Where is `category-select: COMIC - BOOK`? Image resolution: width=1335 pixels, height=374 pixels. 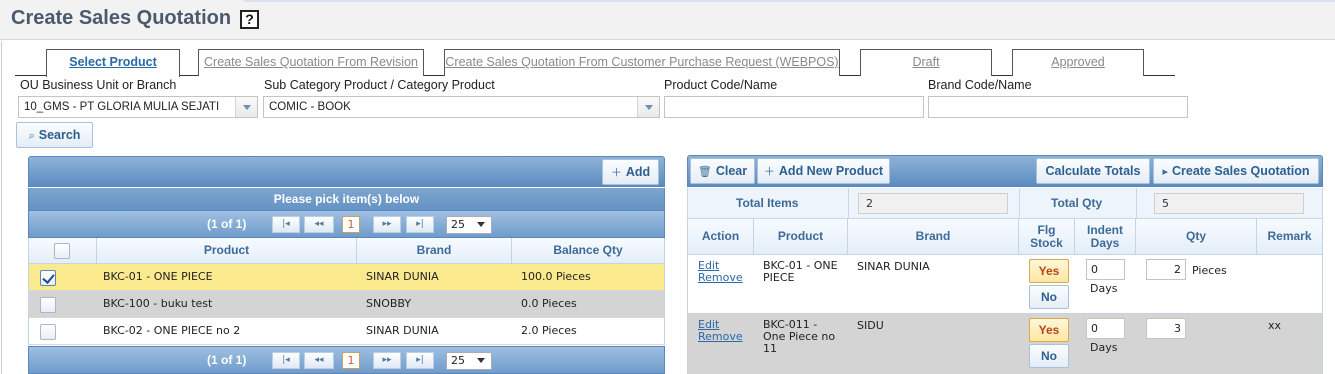 category-select: COMIC - BOOK is located at coordinates (461, 107).